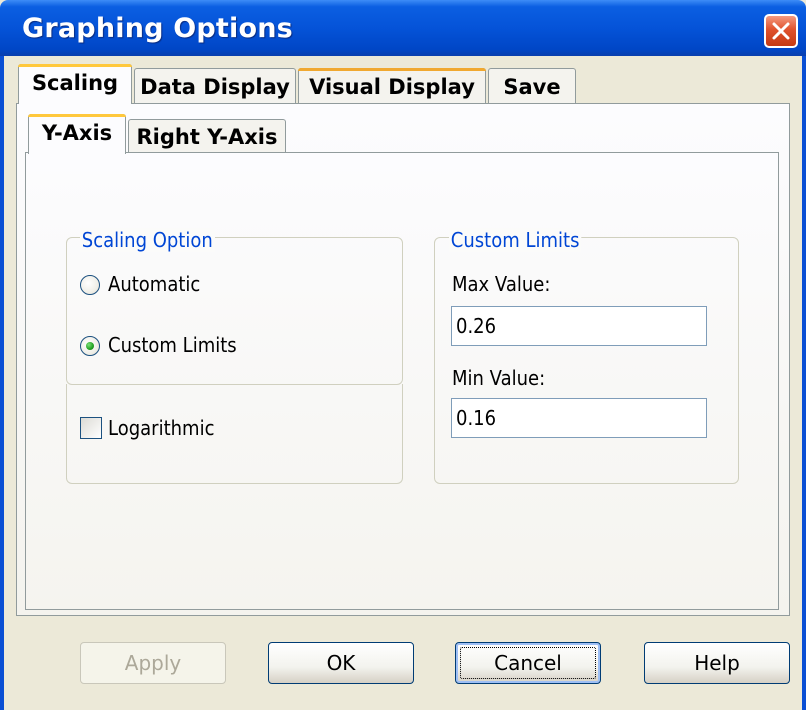 This screenshot has height=710, width=806. Describe the element at coordinates (153, 663) in the screenshot. I see `apply-button: Apply` at that location.